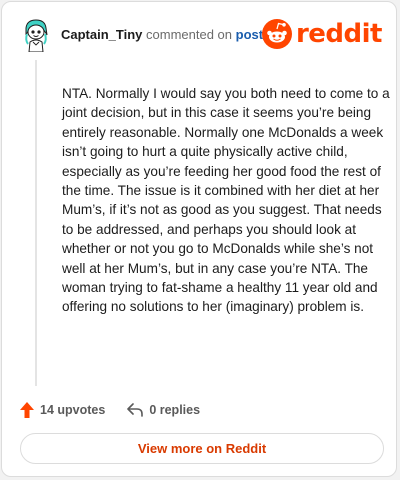 The image size is (400, 480). I want to click on reply-action: 0 replies, so click(163, 410).